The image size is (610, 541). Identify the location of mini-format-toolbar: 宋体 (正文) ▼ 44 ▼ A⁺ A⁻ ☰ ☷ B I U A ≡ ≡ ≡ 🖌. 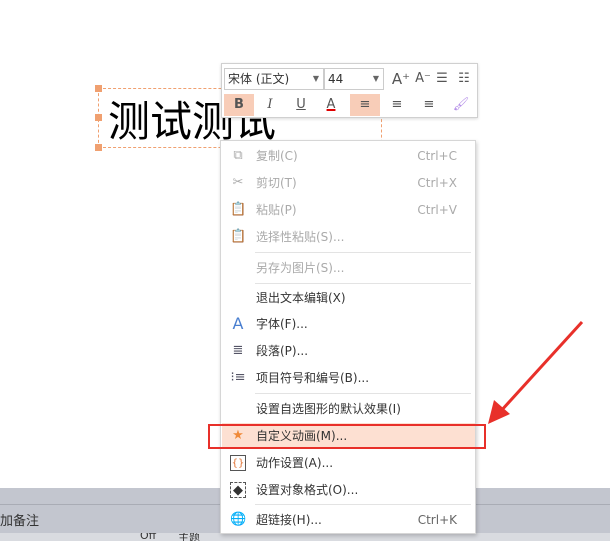
(349, 90).